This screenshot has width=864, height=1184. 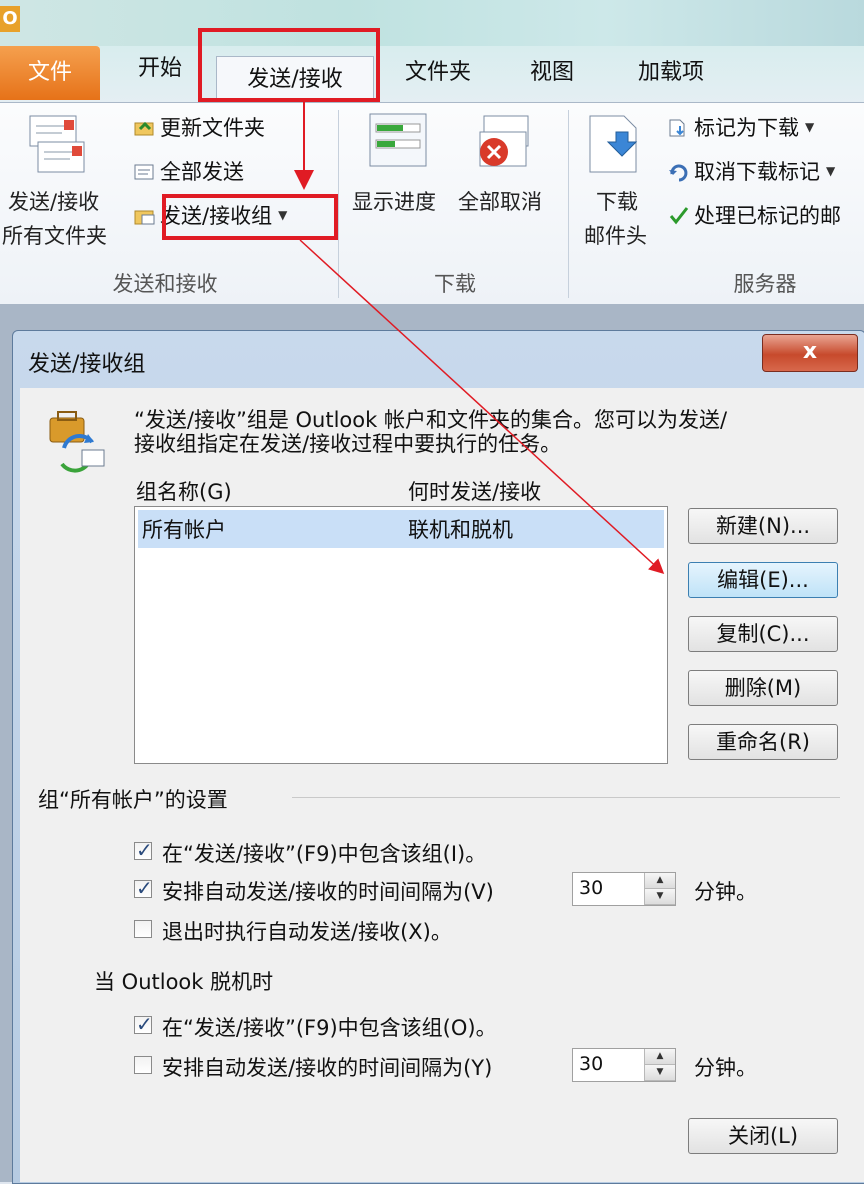 I want to click on schedule-offline-checkbox, so click(x=143, y=1065).